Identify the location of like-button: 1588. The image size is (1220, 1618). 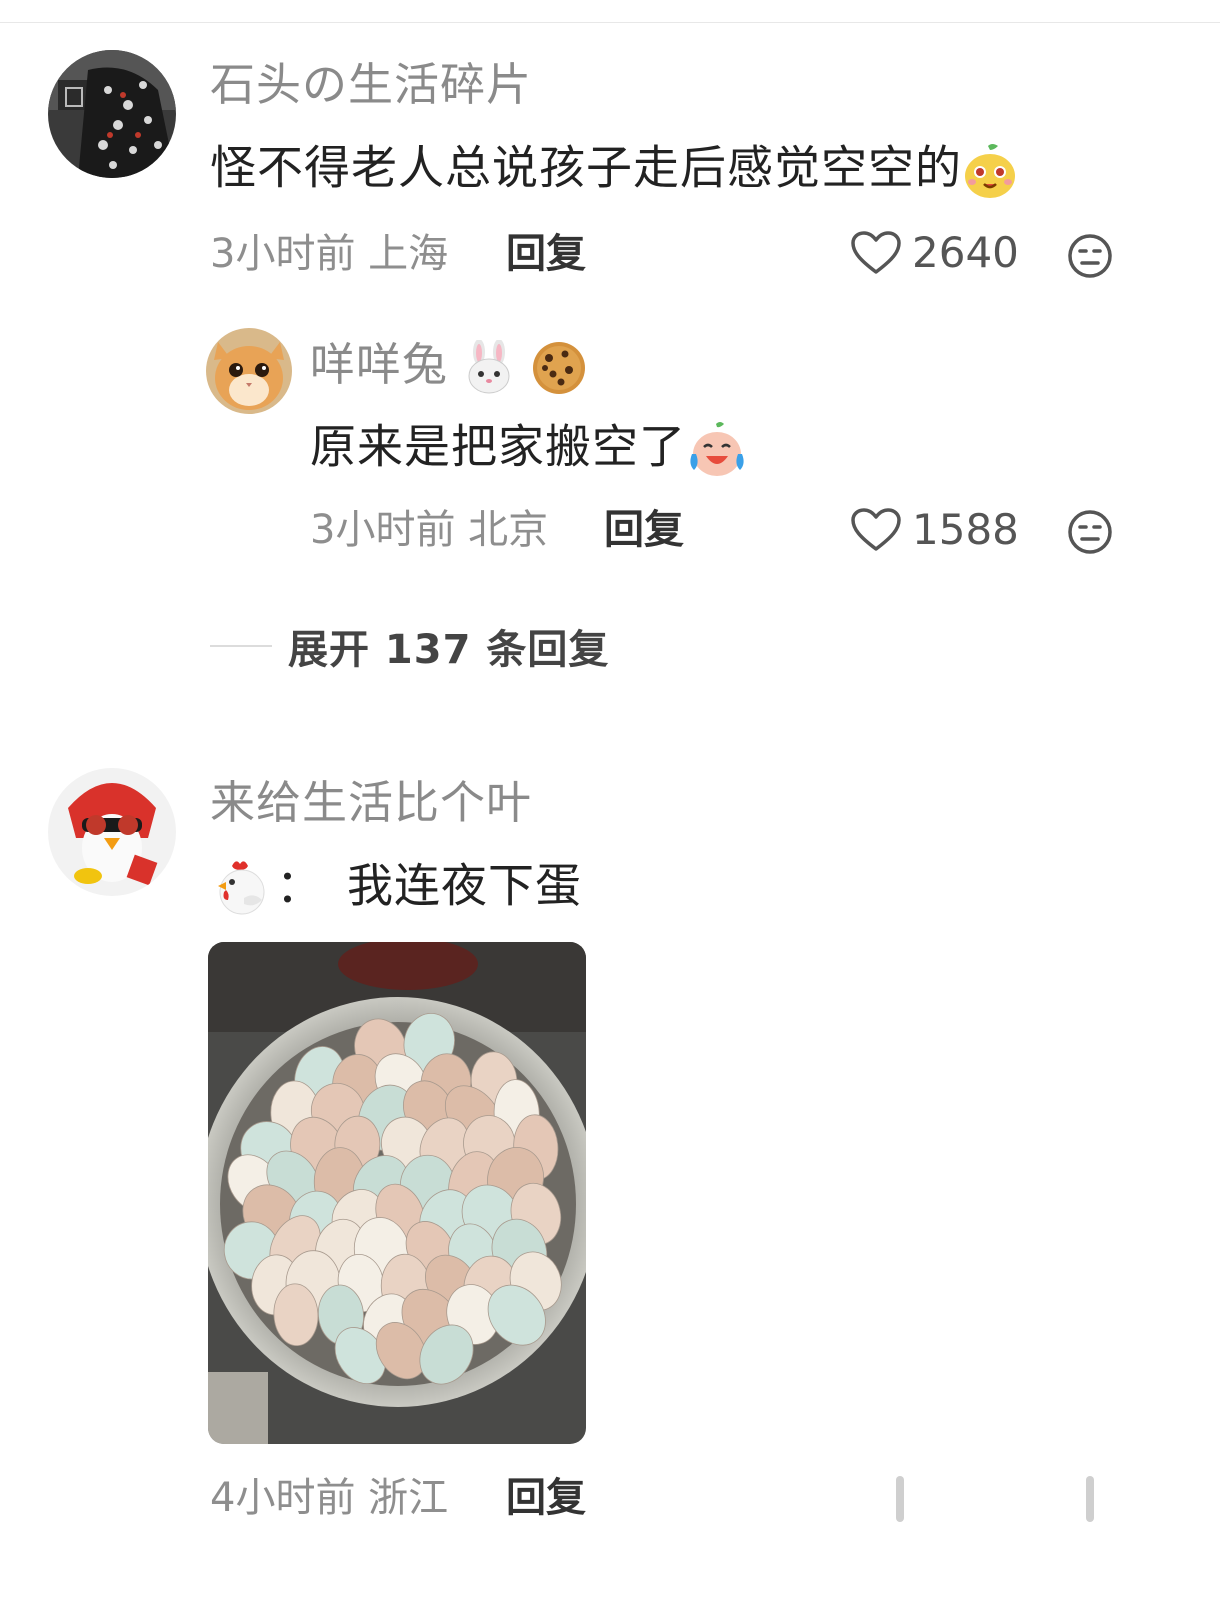
(934, 530).